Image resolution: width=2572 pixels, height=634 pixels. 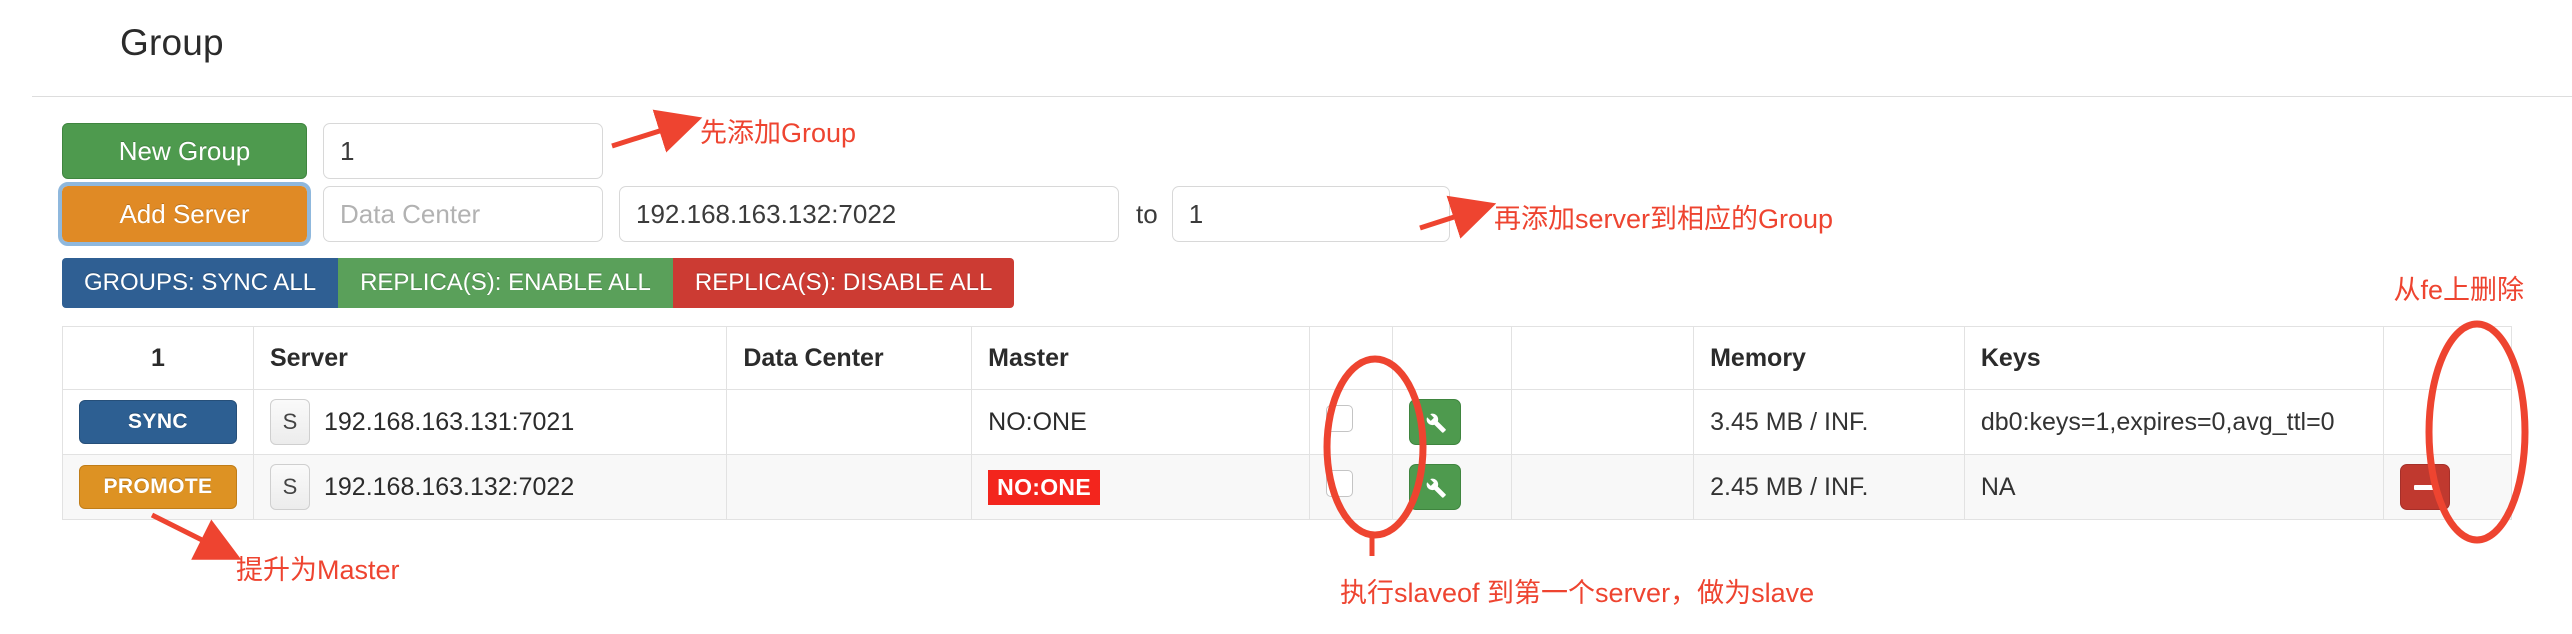 I want to click on promote-button: PROMOTE, so click(x=158, y=487).